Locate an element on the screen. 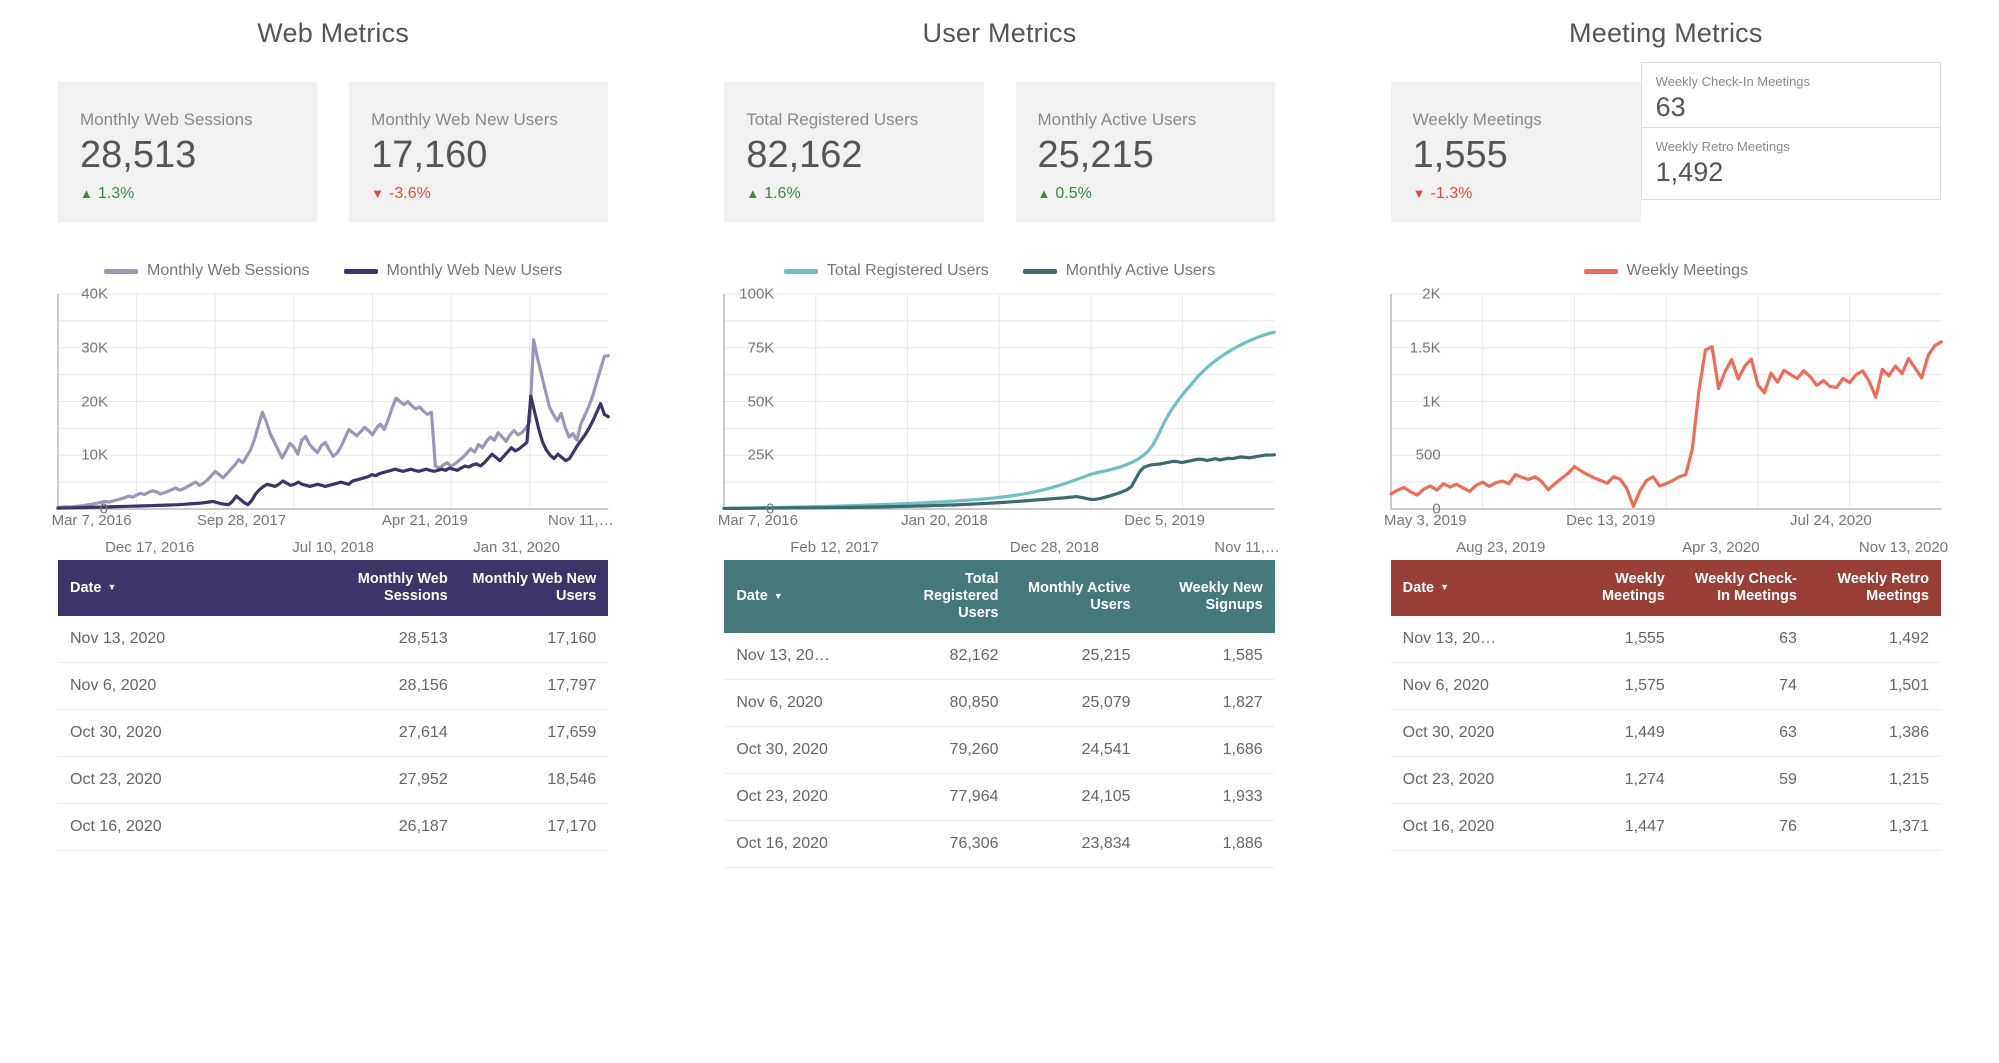  table-row: Nov 13, 2020 28,513 17,160 is located at coordinates (333, 640).